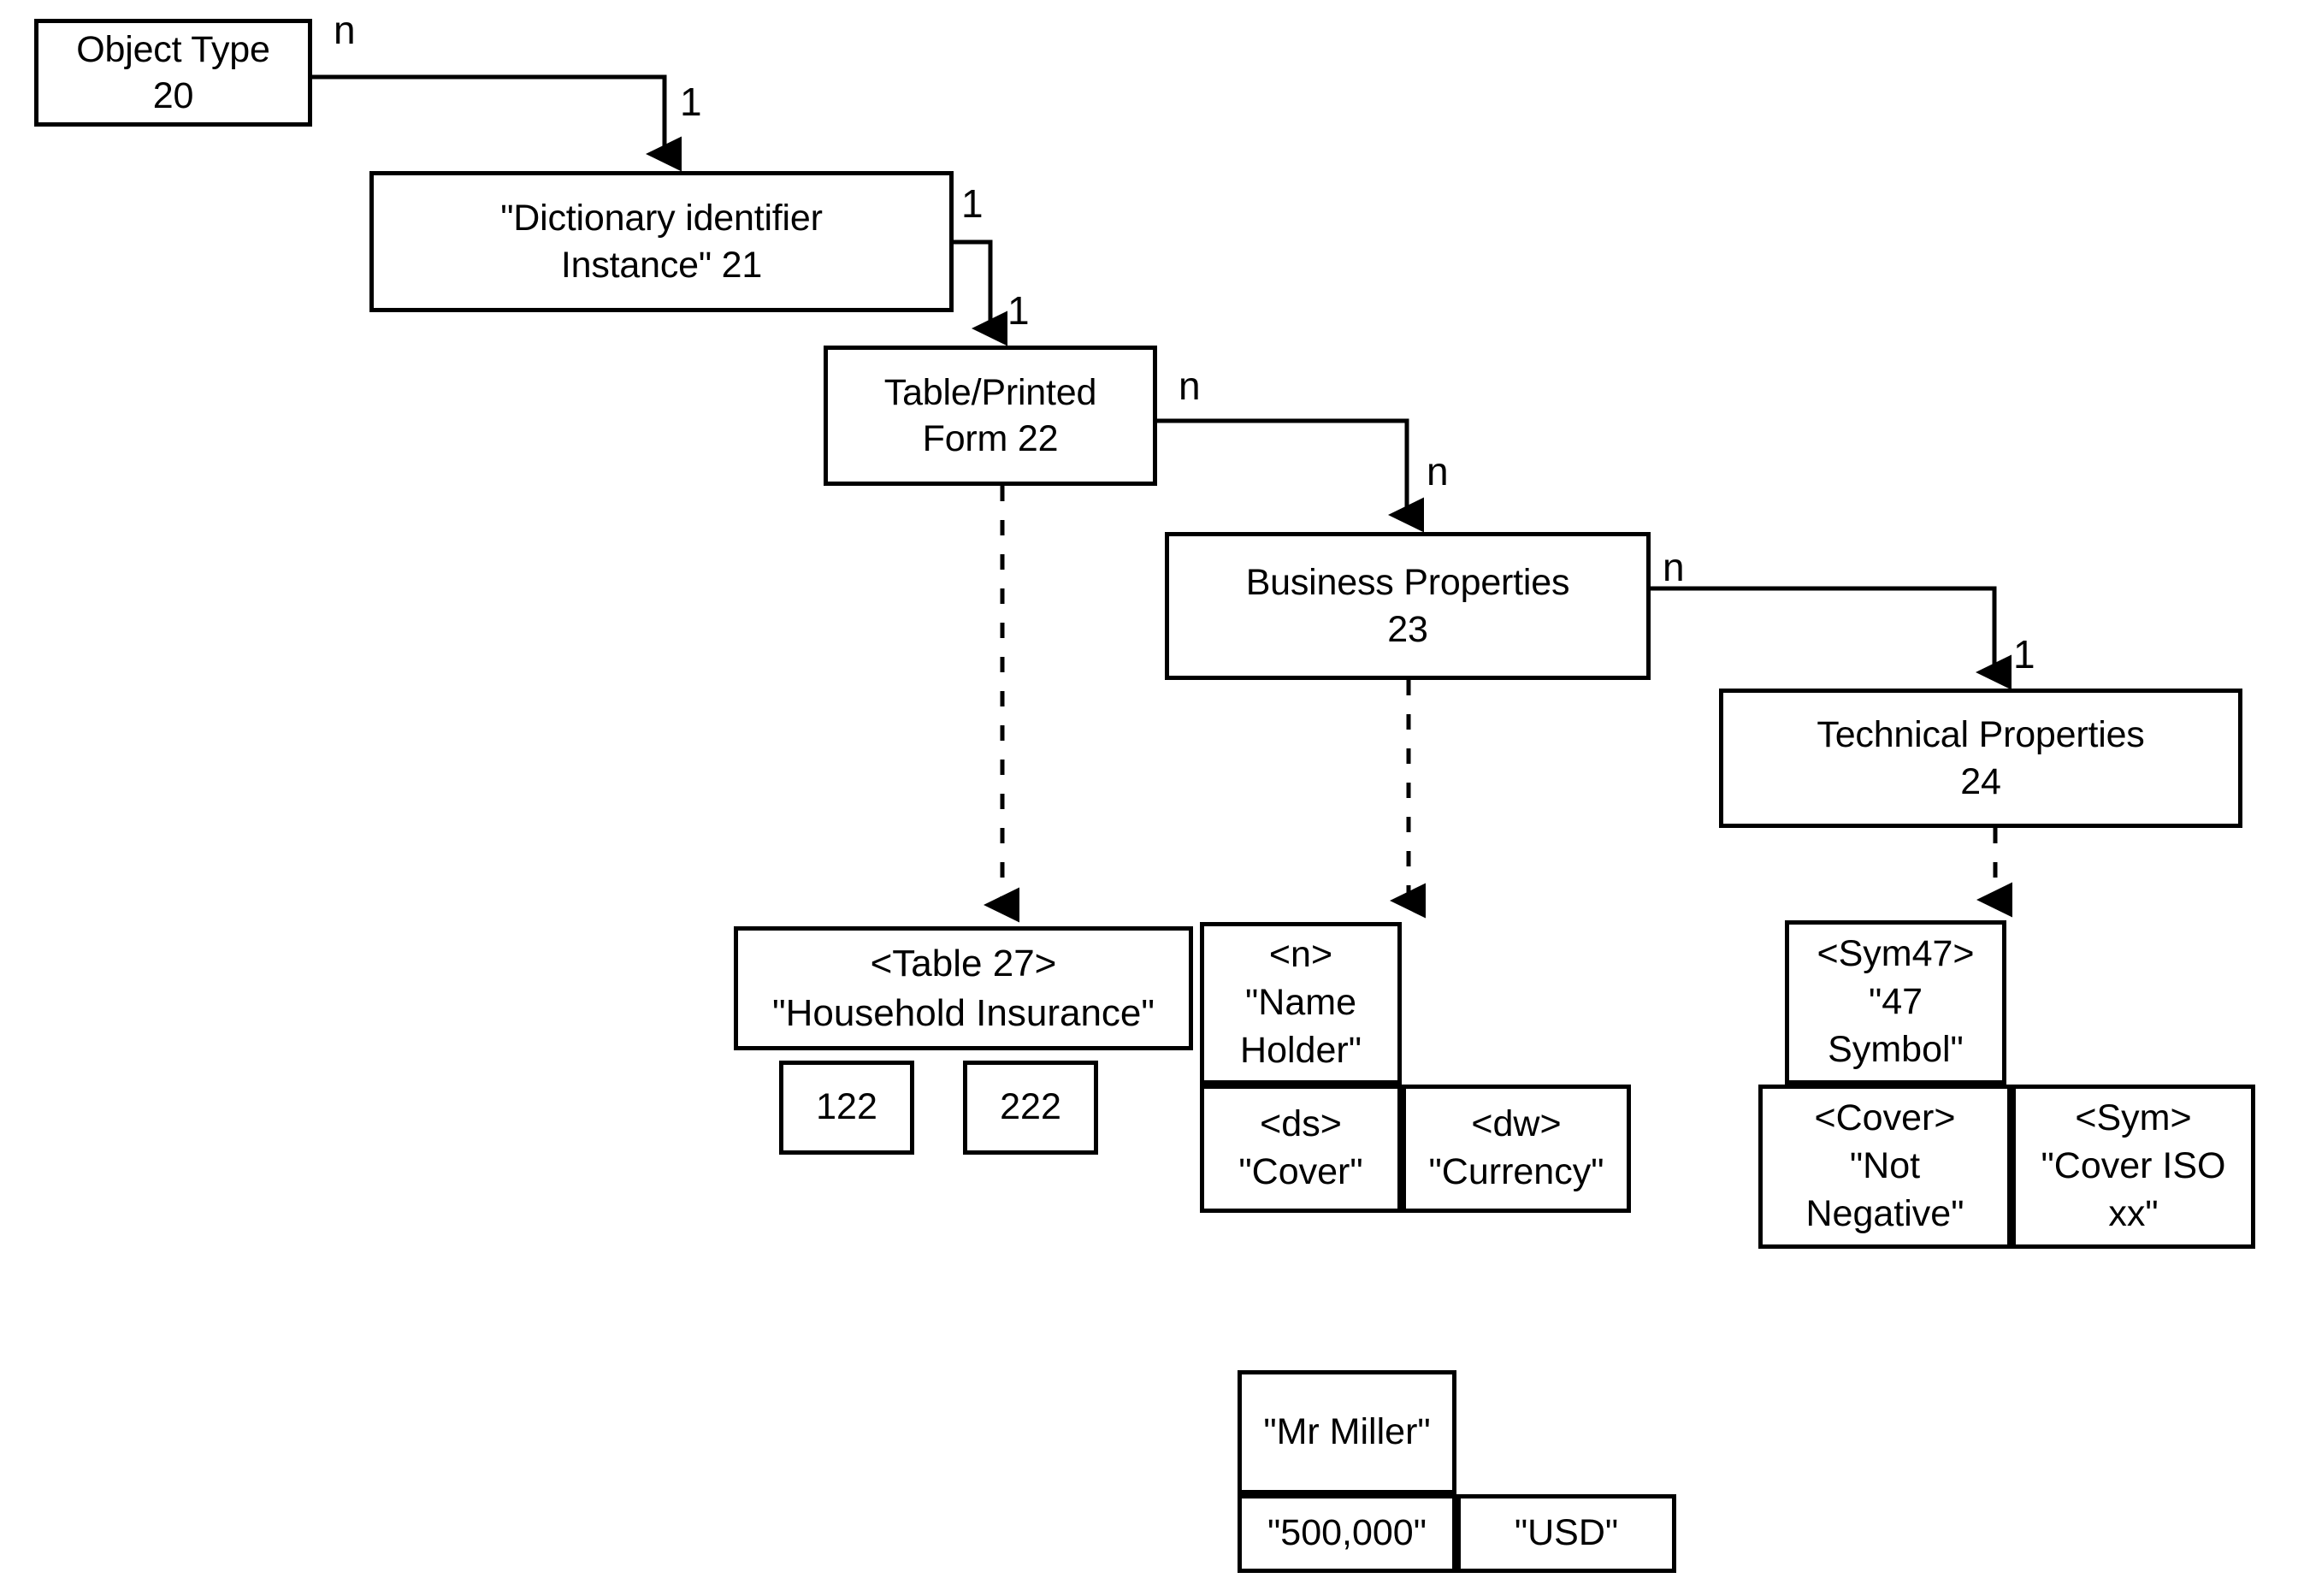  I want to click on node-object-type-label: Object Type 20, so click(173, 72).